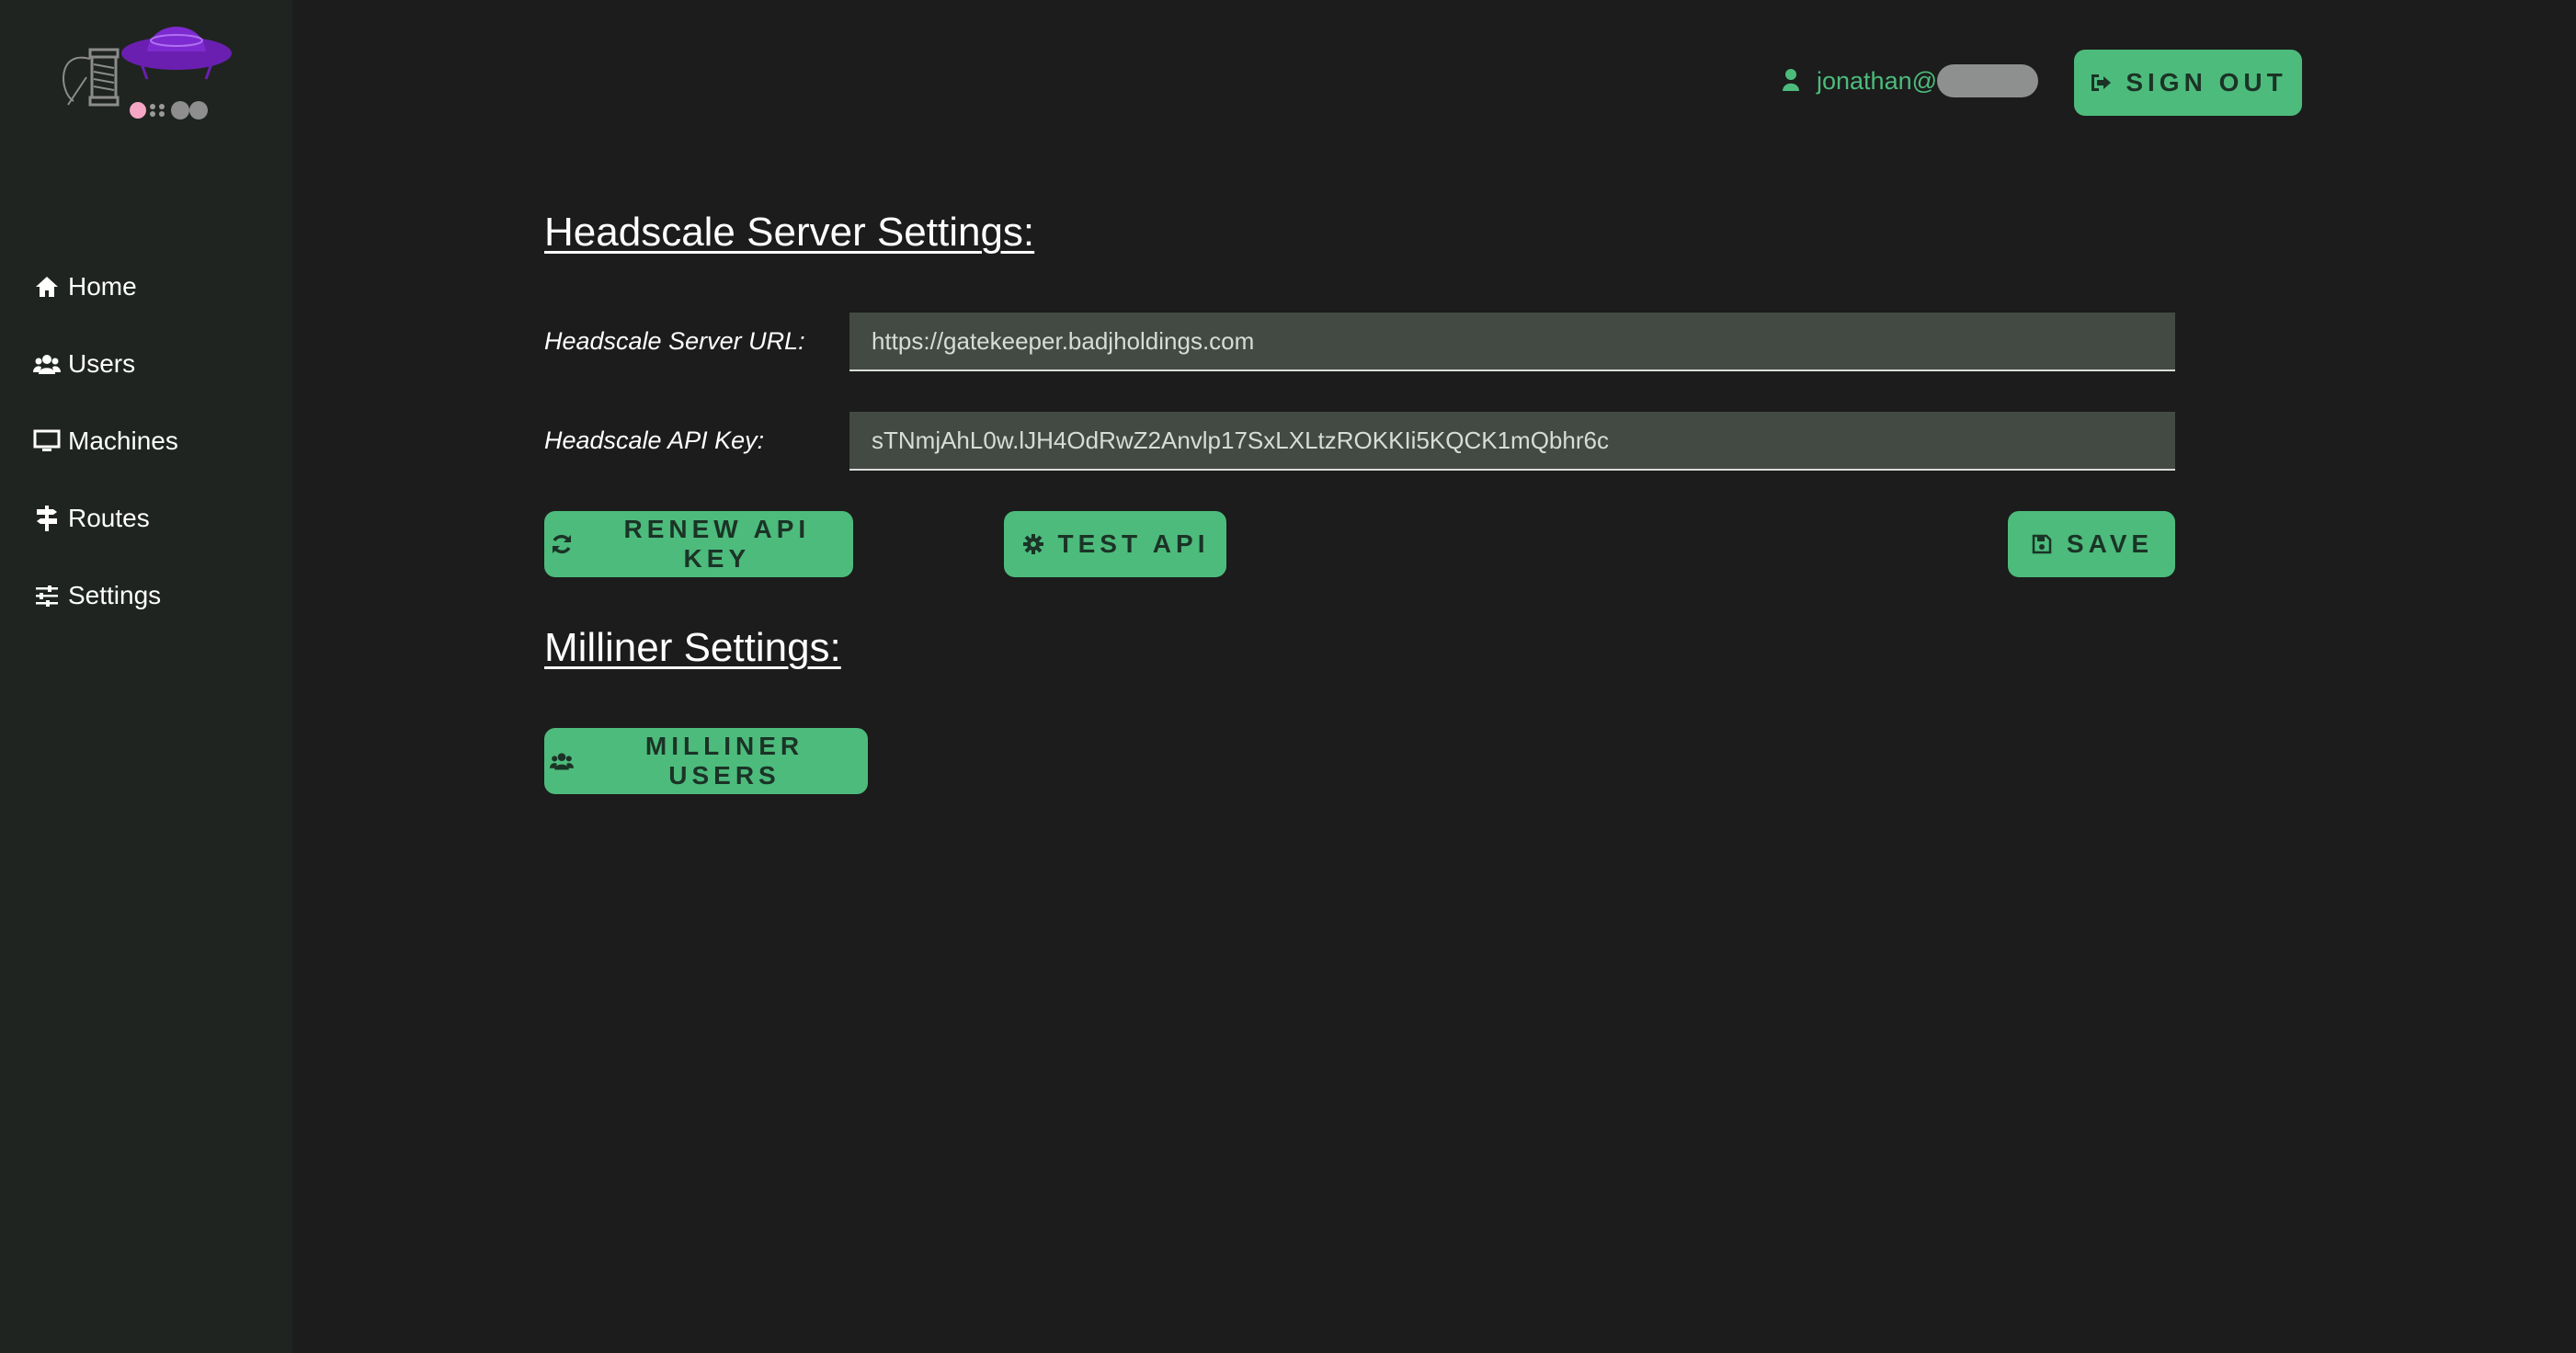 The height and width of the screenshot is (1353, 2576). Describe the element at coordinates (1877, 80) in the screenshot. I see `user-name: jonathan@` at that location.